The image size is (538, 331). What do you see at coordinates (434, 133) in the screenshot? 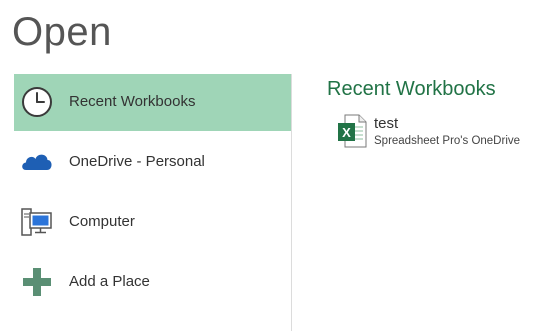
I see `recent-file-item: X test Spreadsheet Pro's OneDrive` at bounding box center [434, 133].